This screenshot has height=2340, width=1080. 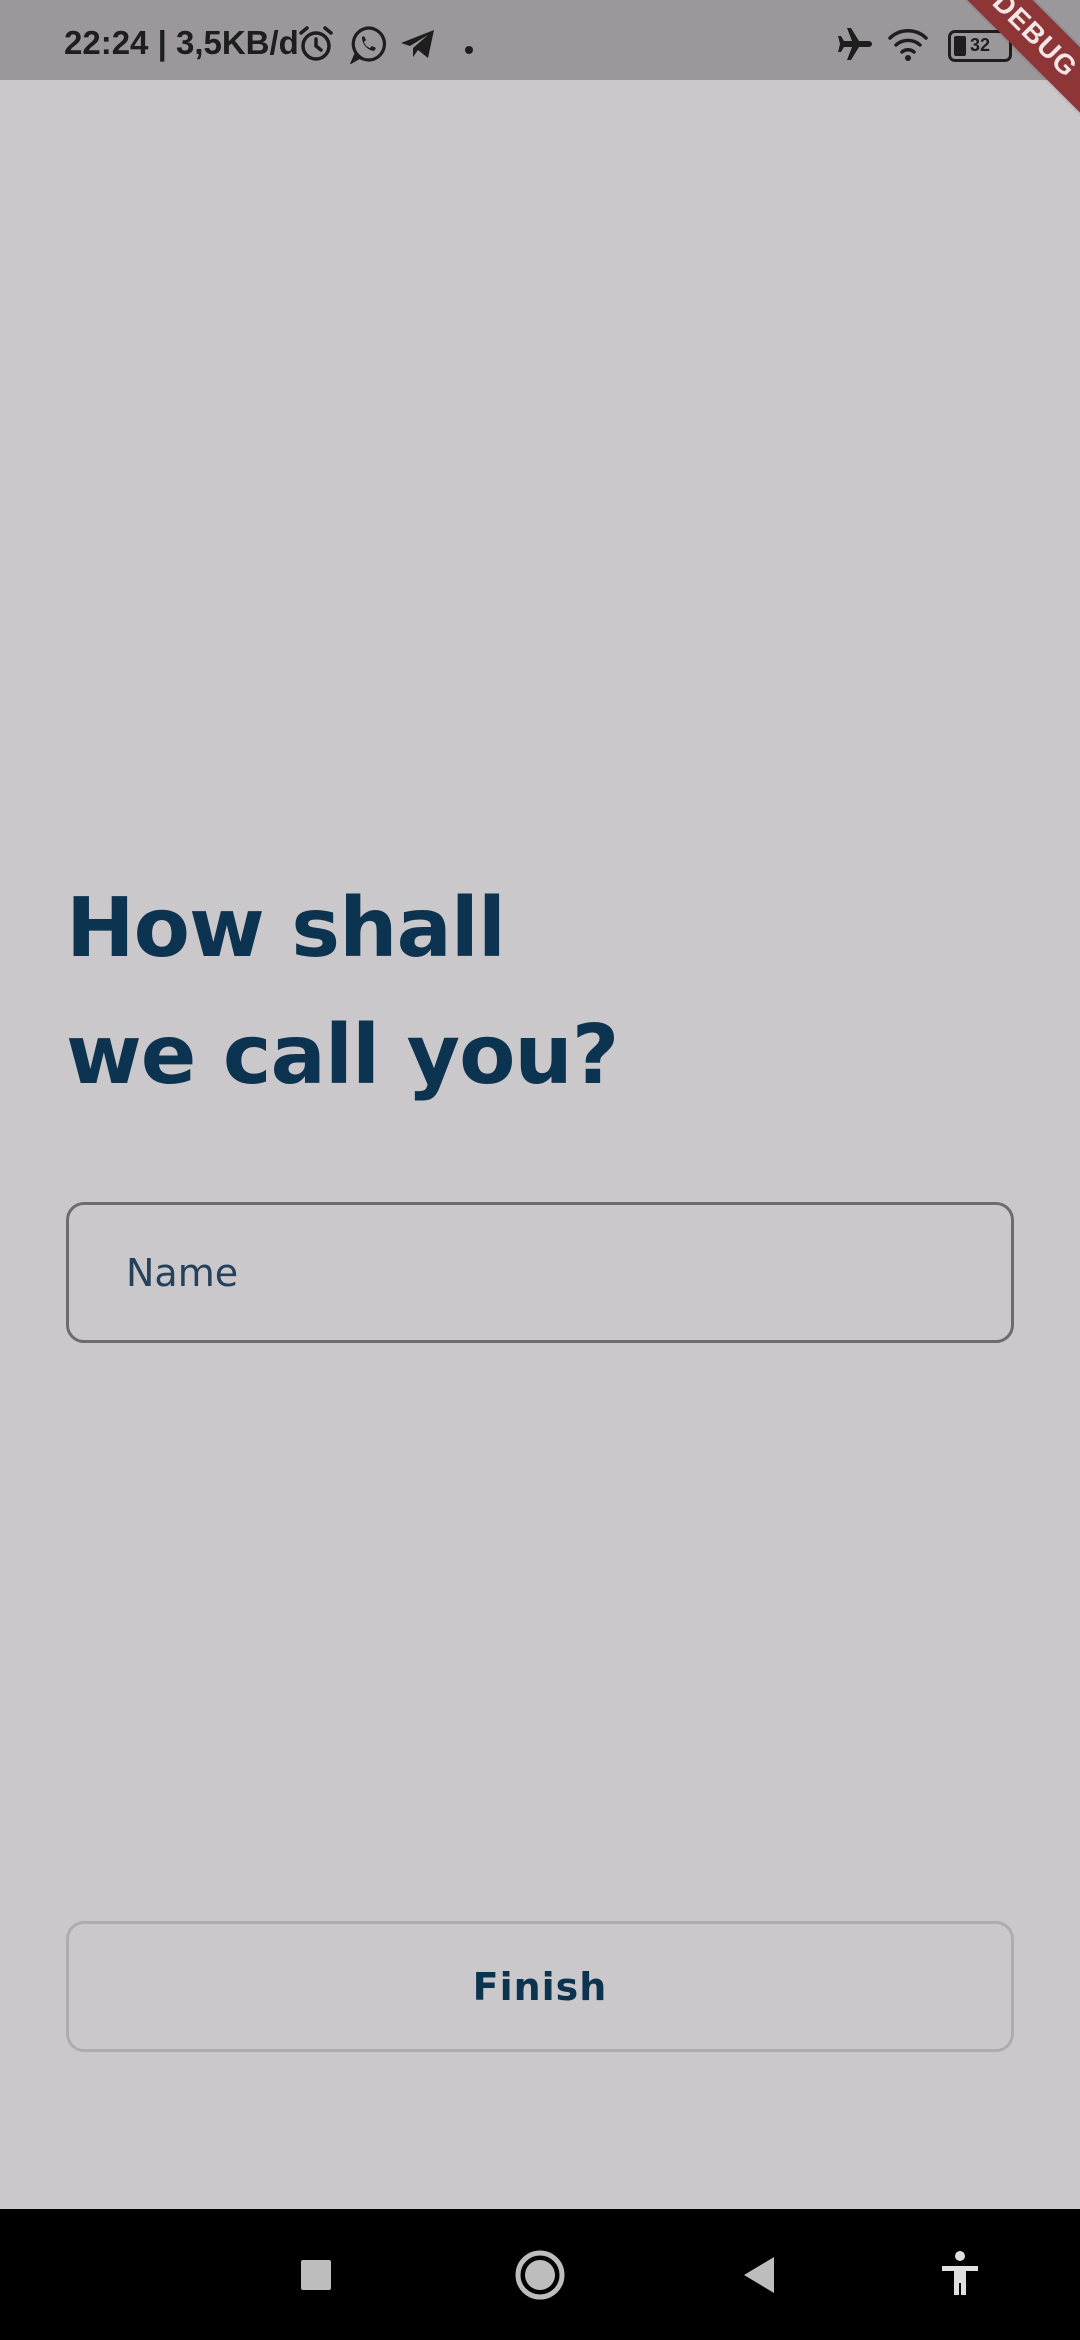 I want to click on page-title: How shall we call you?, so click(x=466, y=992).